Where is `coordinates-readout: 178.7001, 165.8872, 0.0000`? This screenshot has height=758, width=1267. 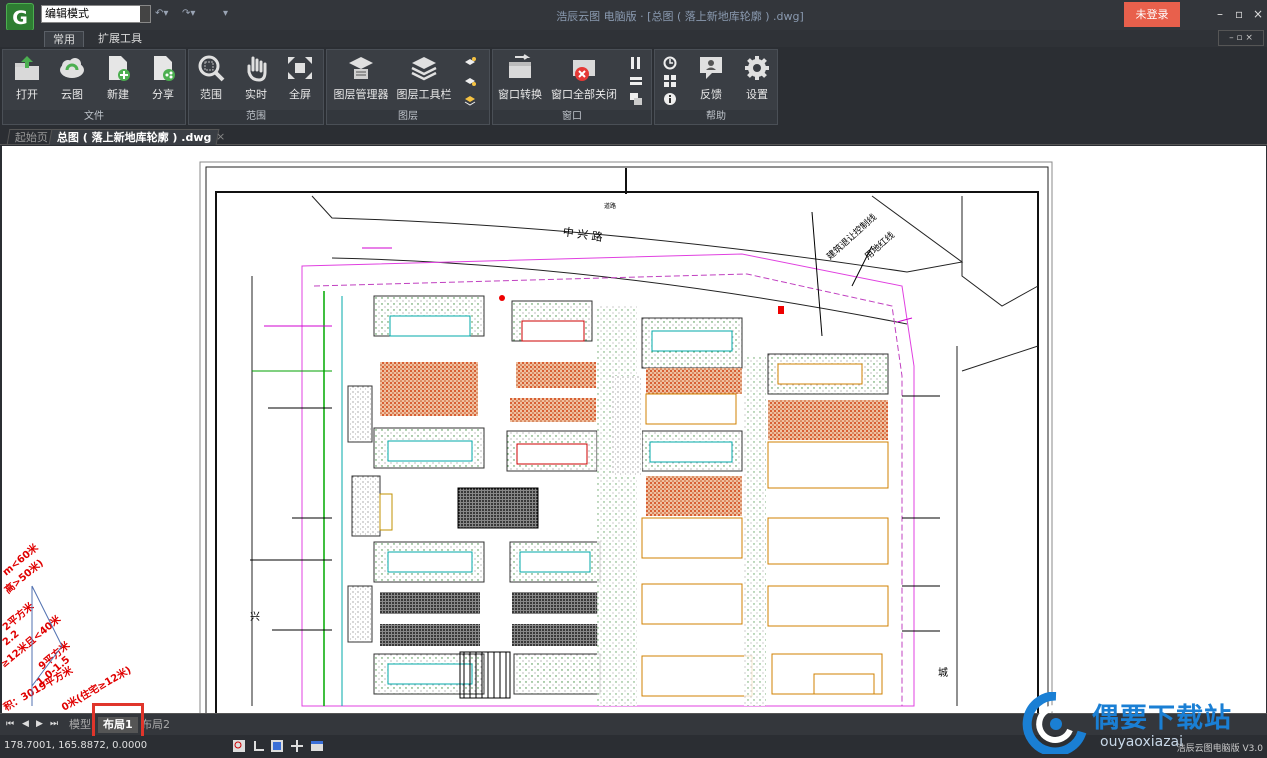 coordinates-readout: 178.7001, 165.8872, 0.0000 is located at coordinates (76, 745).